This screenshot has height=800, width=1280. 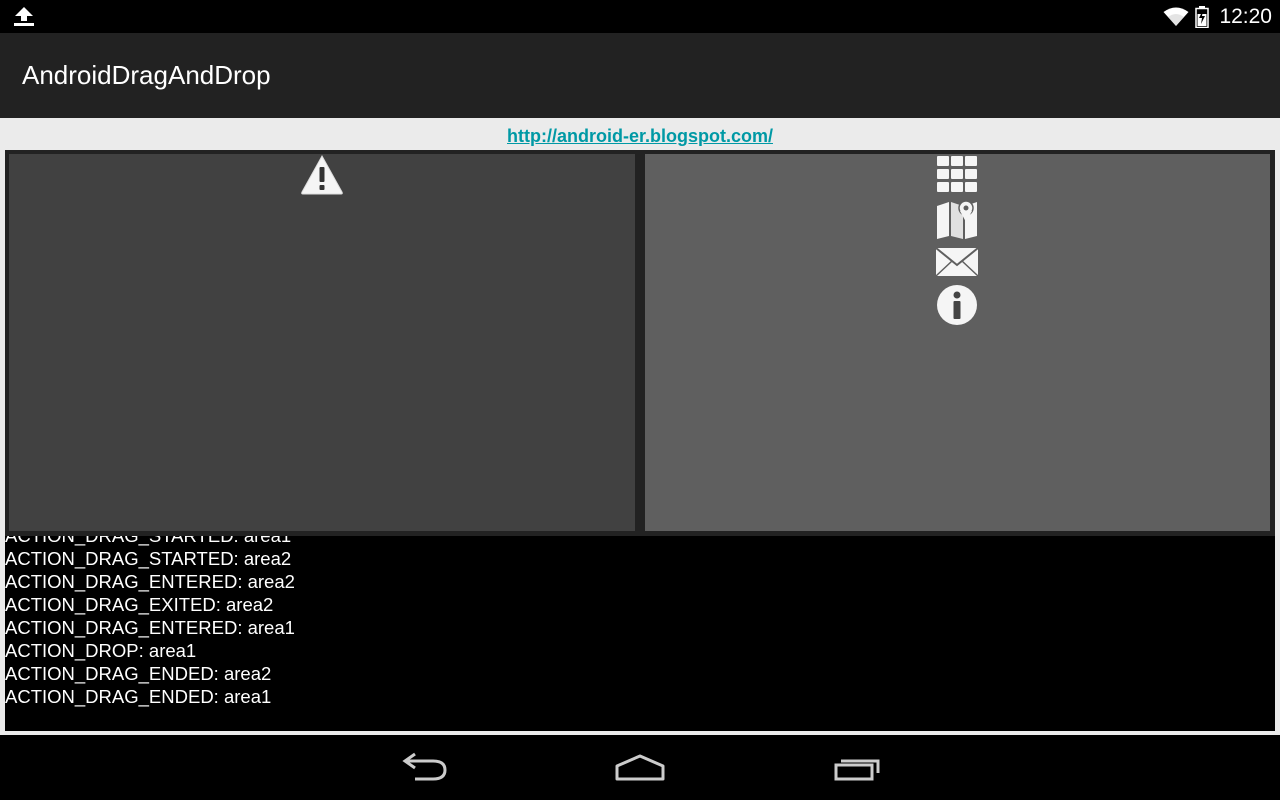 What do you see at coordinates (101, 650) in the screenshot?
I see `log-line: ACTION_DROP: area1` at bounding box center [101, 650].